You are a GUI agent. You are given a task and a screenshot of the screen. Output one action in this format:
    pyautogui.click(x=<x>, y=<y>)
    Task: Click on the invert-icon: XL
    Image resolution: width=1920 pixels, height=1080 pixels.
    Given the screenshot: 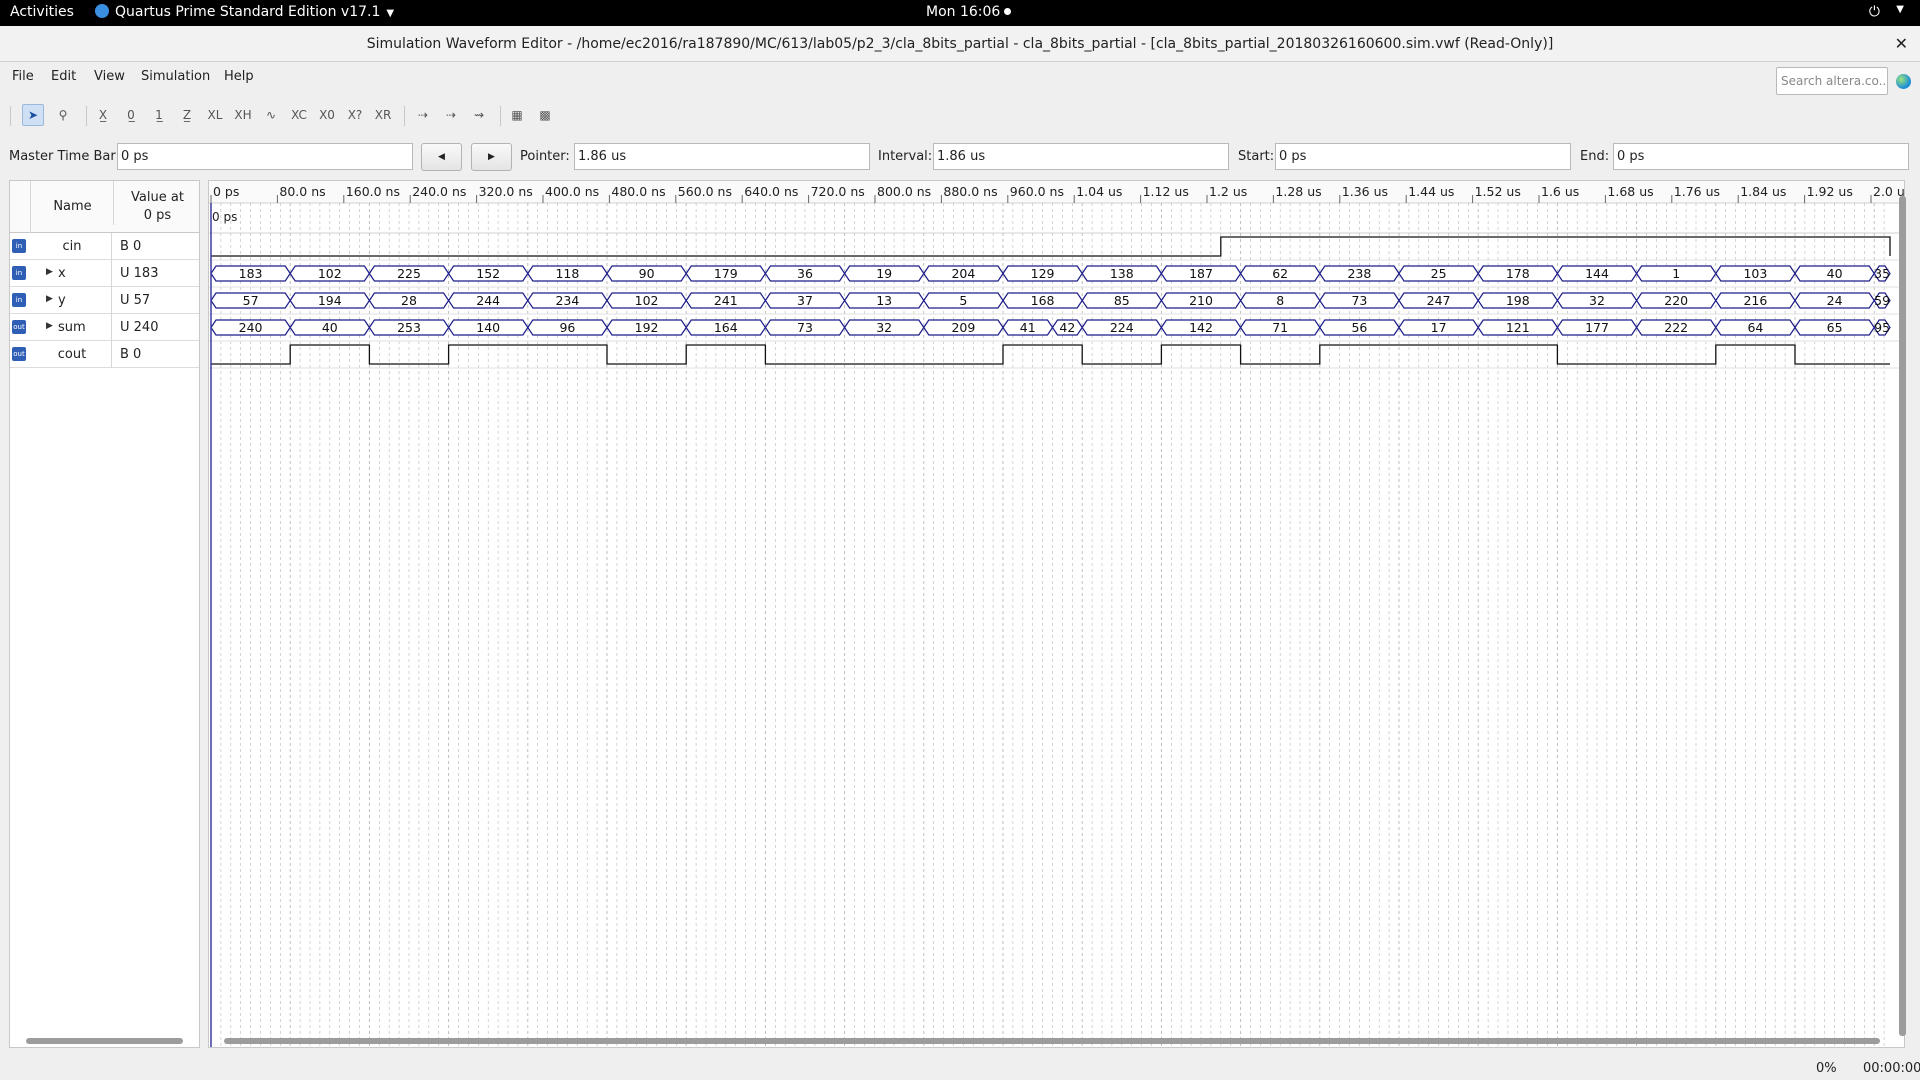 What is the action you would take?
    pyautogui.click(x=215, y=115)
    